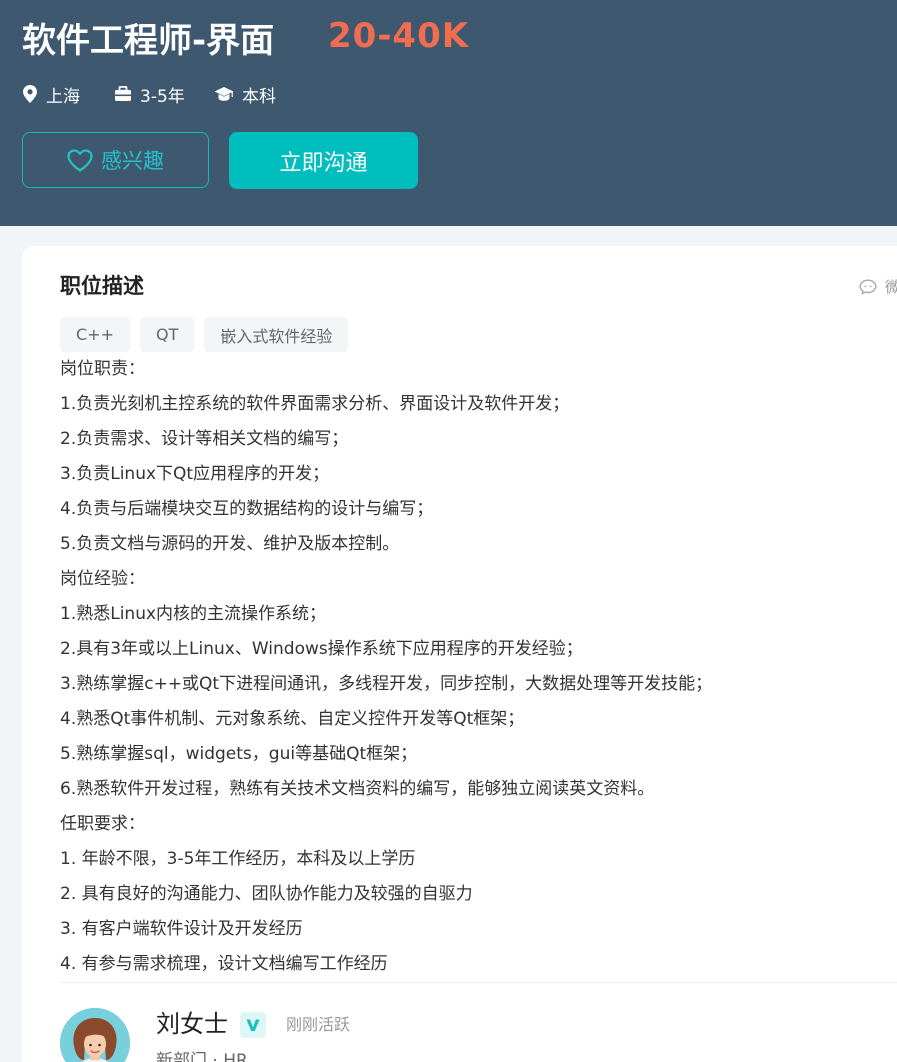  I want to click on job-degree: 本科, so click(245, 94).